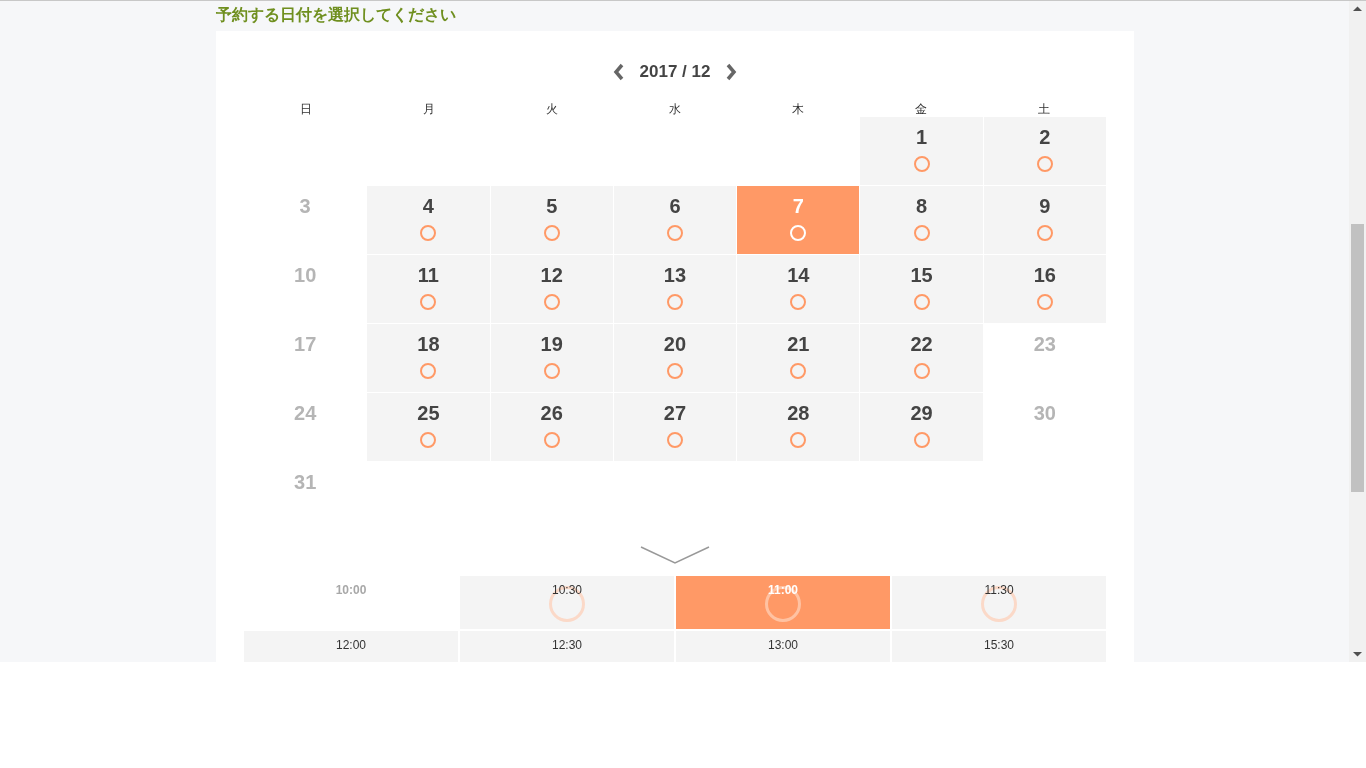  I want to click on day-cell: 18, so click(428, 358).